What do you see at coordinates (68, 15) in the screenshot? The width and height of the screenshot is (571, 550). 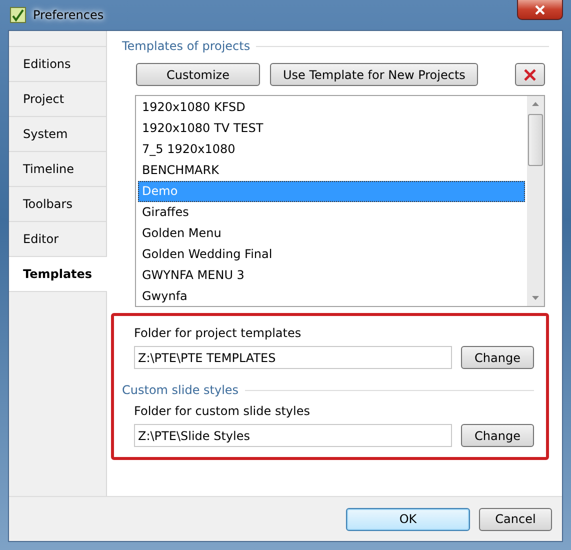 I see `window-title: Preferences` at bounding box center [68, 15].